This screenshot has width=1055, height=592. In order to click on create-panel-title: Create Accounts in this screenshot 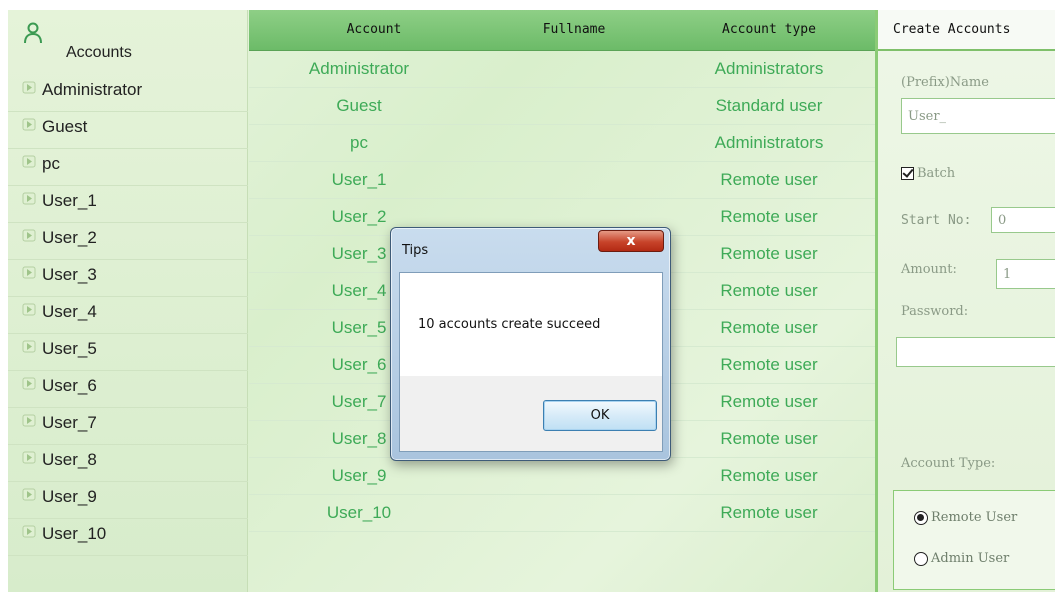, I will do `click(952, 29)`.